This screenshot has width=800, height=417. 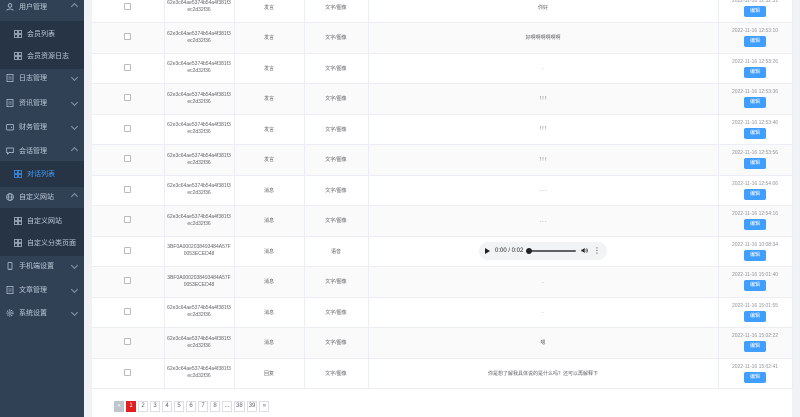 What do you see at coordinates (755, 92) in the screenshot?
I see `timestamp: 2022-11-16 12:53:36` at bounding box center [755, 92].